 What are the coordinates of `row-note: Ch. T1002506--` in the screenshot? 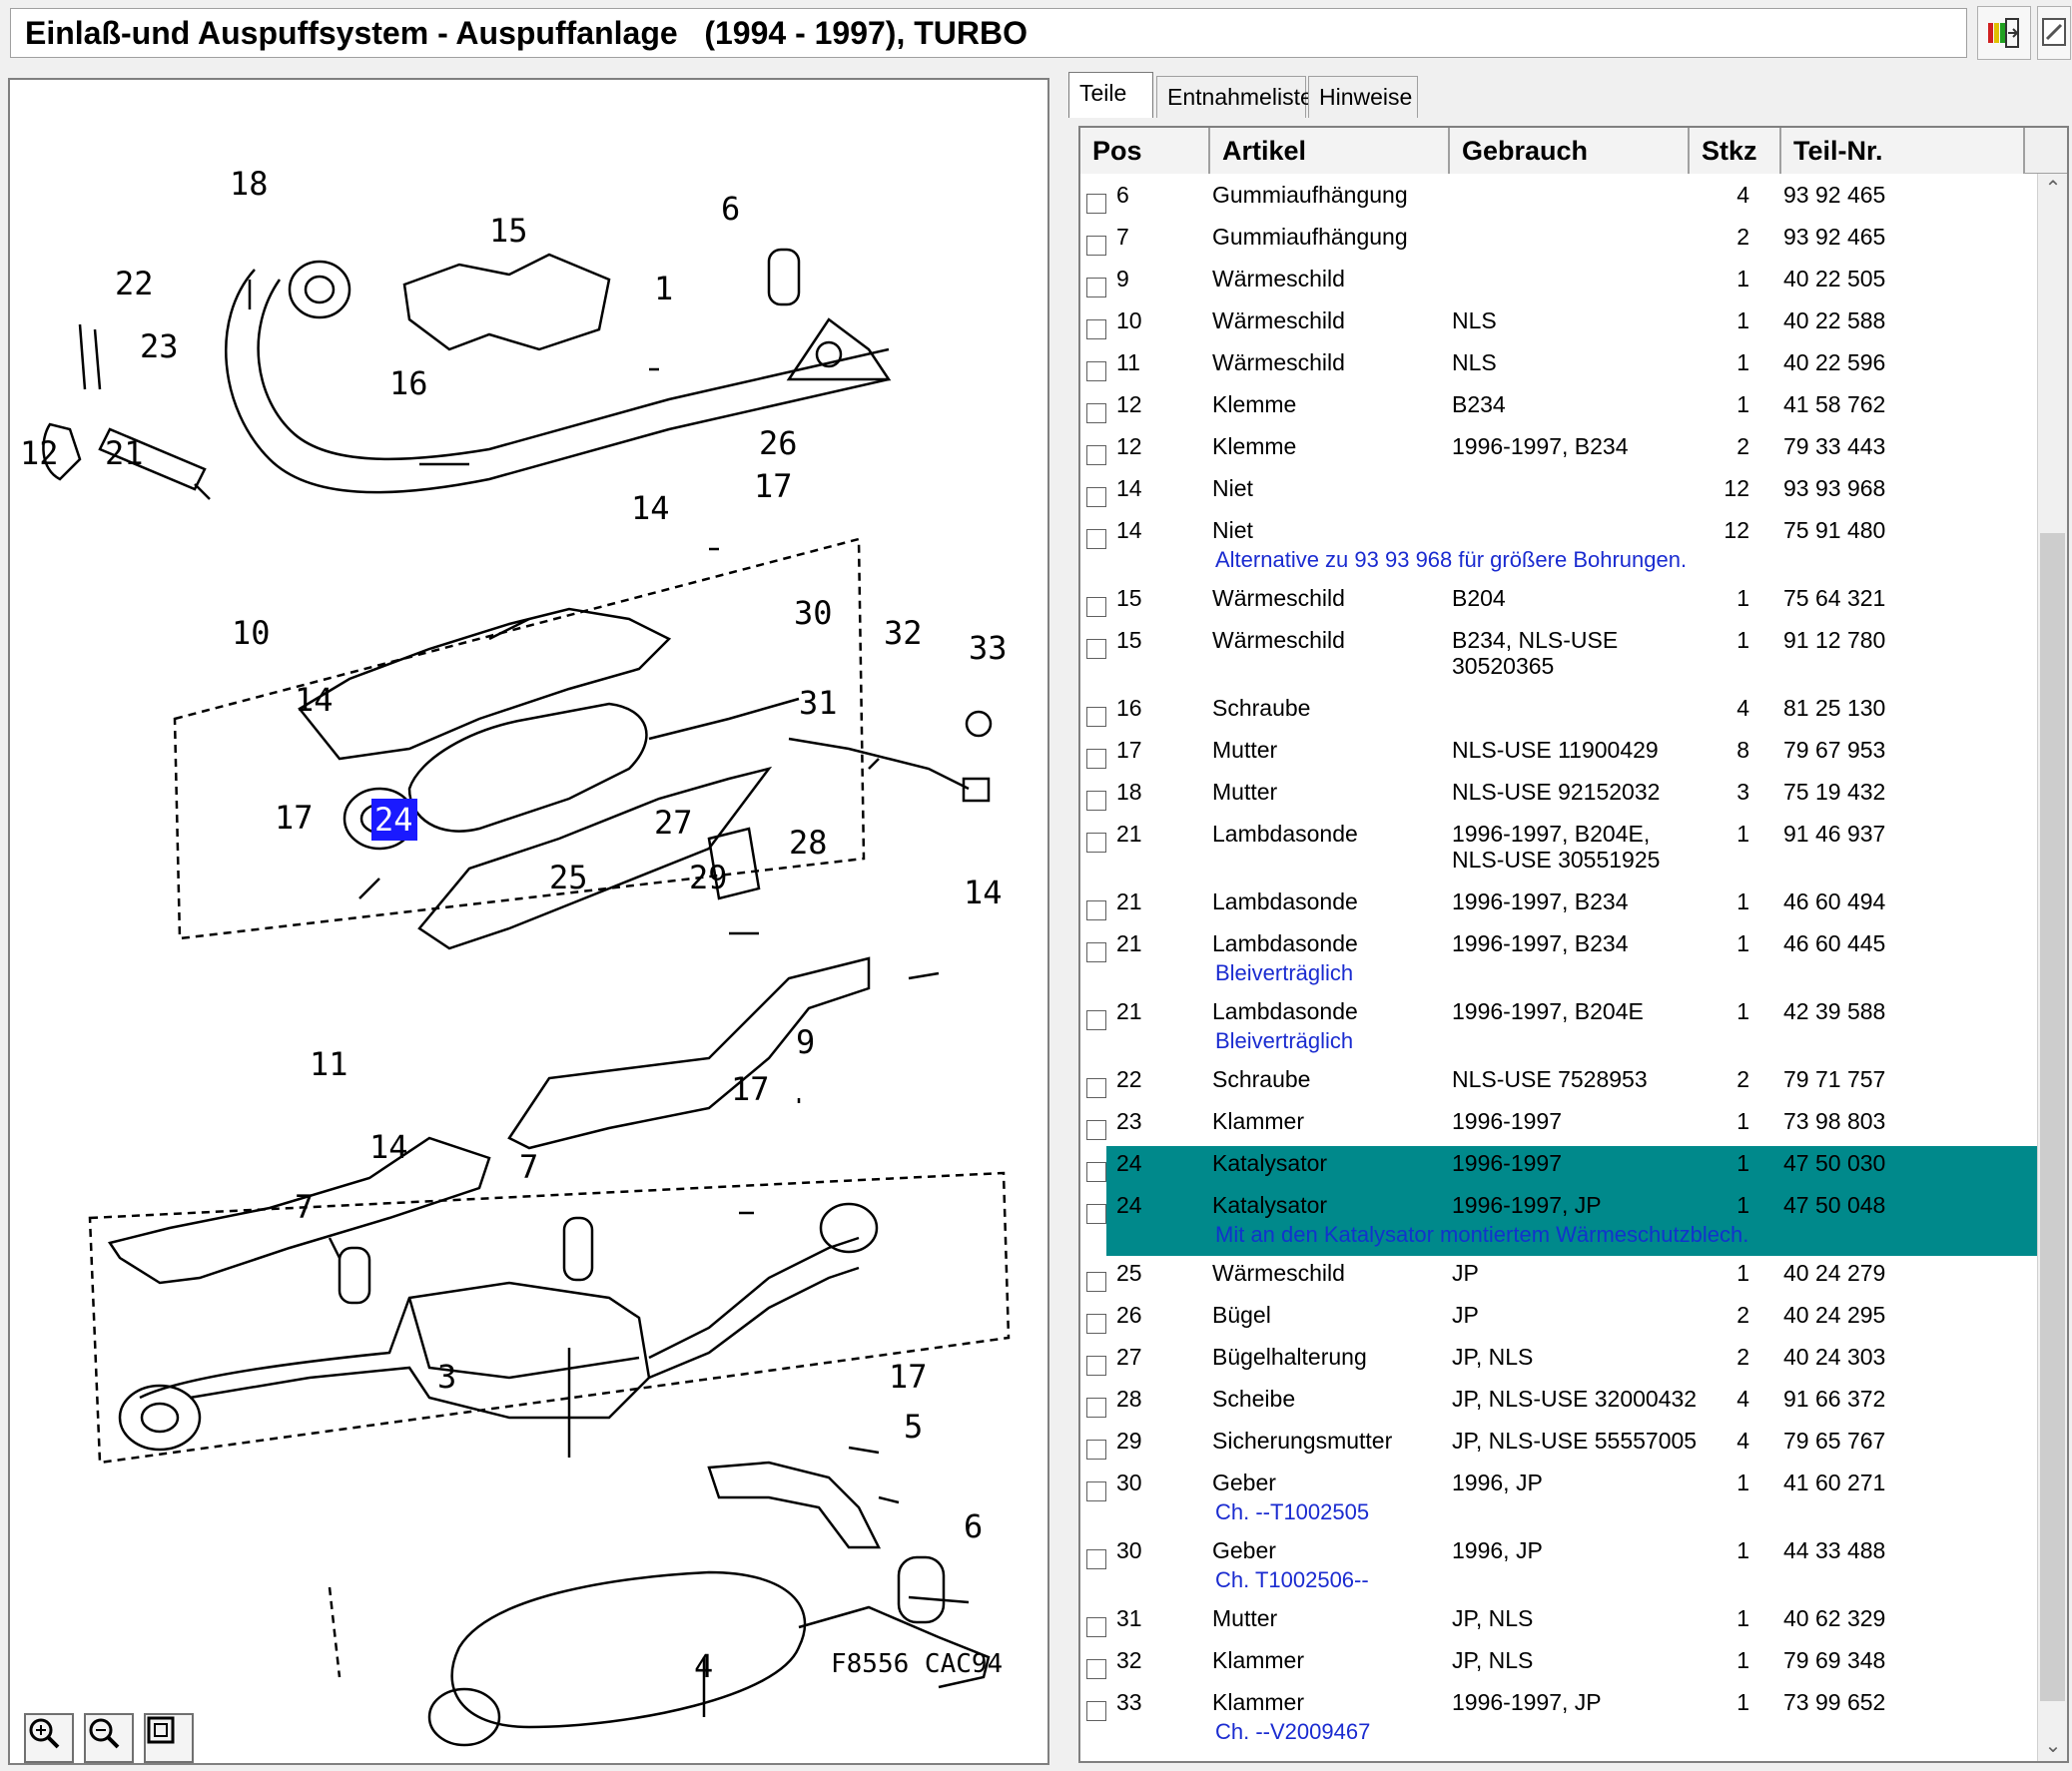 It's located at (1292, 1579).